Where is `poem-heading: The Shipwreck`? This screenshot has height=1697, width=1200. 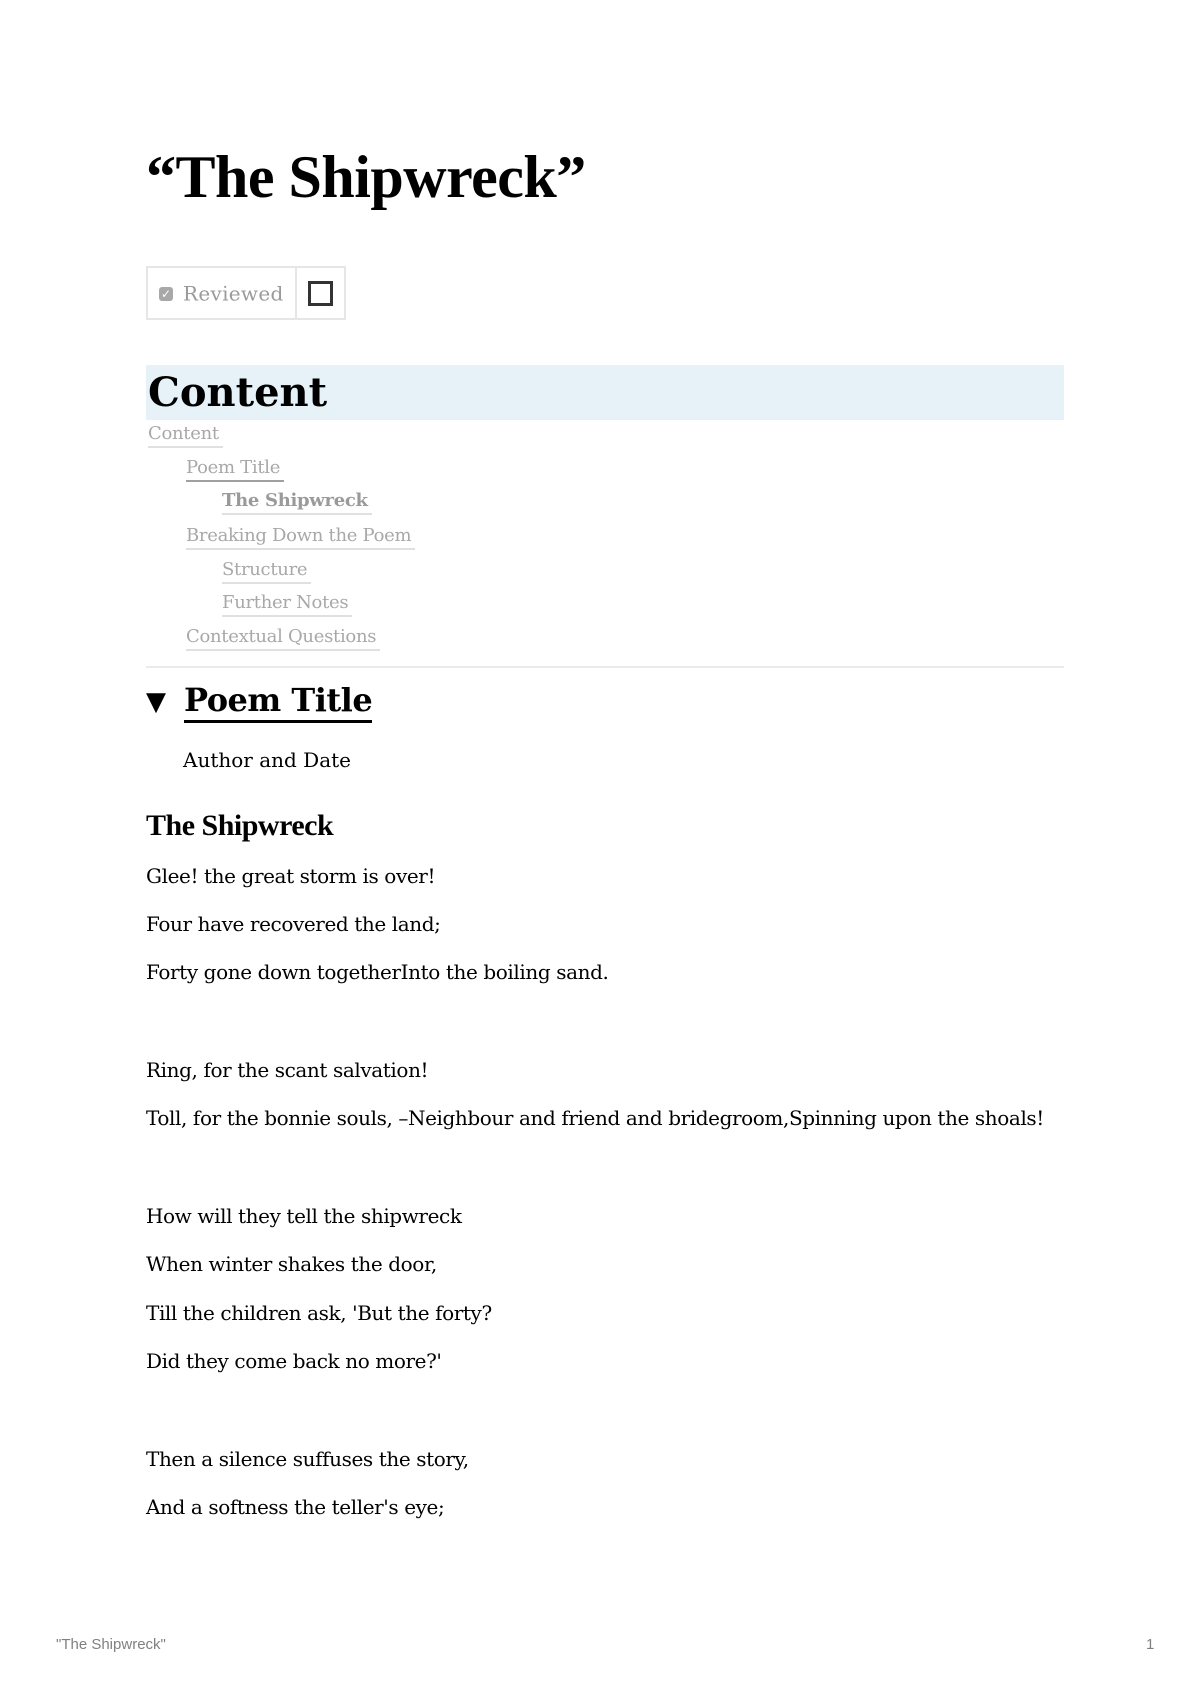
poem-heading: The Shipwreck is located at coordinates (240, 825).